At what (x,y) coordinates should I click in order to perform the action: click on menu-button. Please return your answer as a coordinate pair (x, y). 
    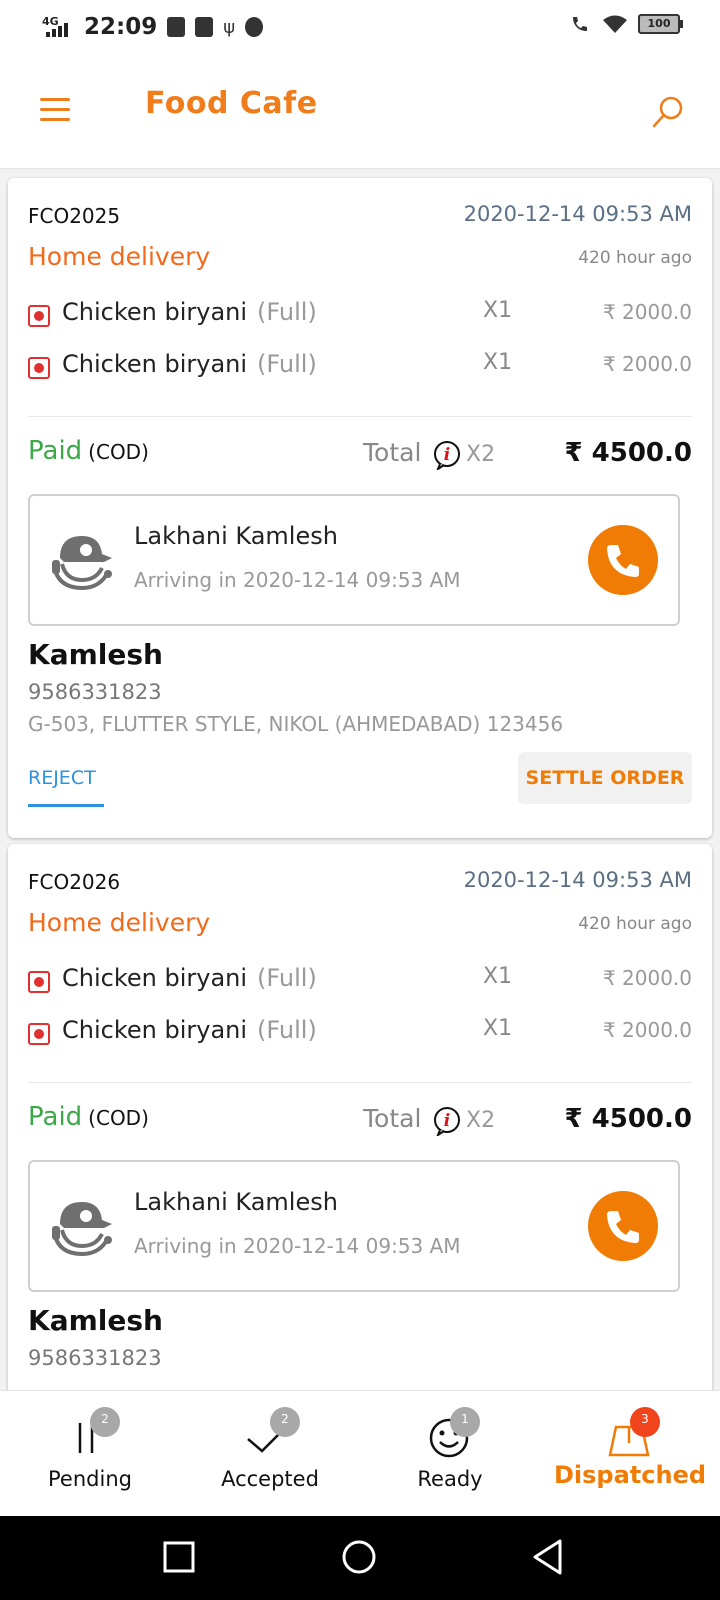
    Looking at the image, I should click on (55, 110).